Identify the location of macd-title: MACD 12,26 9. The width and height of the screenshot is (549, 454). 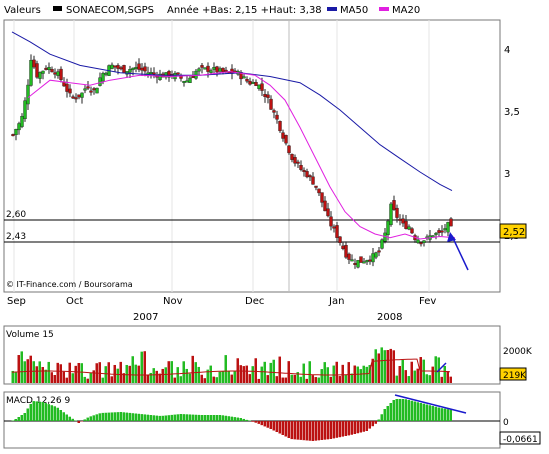
(38, 401).